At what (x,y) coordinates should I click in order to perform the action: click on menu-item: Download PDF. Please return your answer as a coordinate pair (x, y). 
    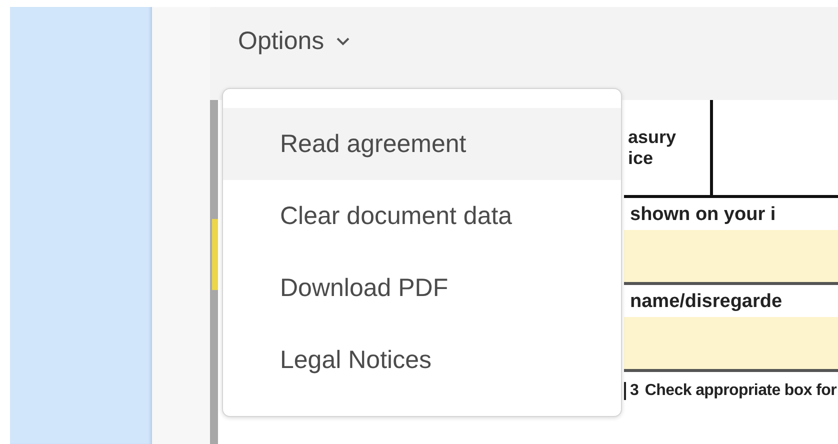
    Looking at the image, I should click on (422, 288).